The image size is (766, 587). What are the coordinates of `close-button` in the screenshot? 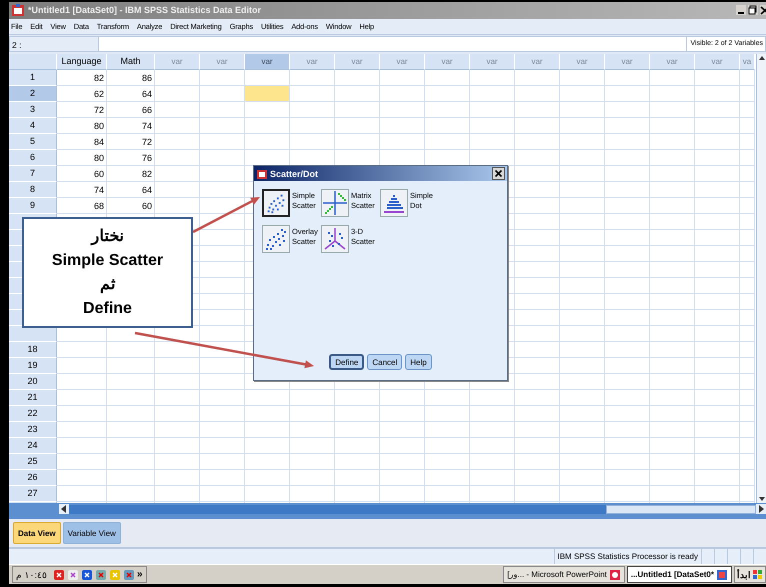 It's located at (498, 173).